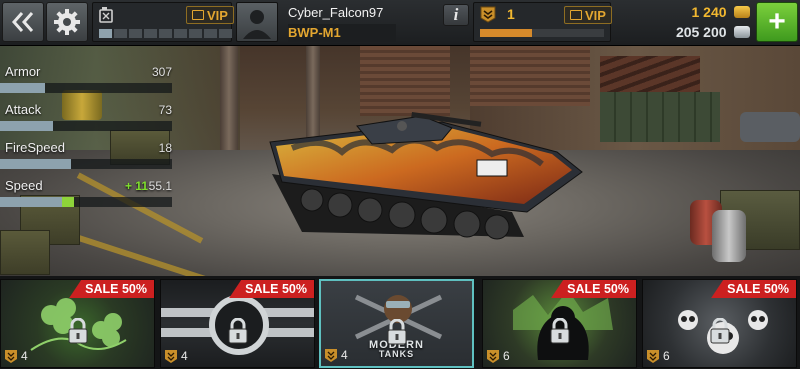  I want to click on supply-crate, so click(25, 252).